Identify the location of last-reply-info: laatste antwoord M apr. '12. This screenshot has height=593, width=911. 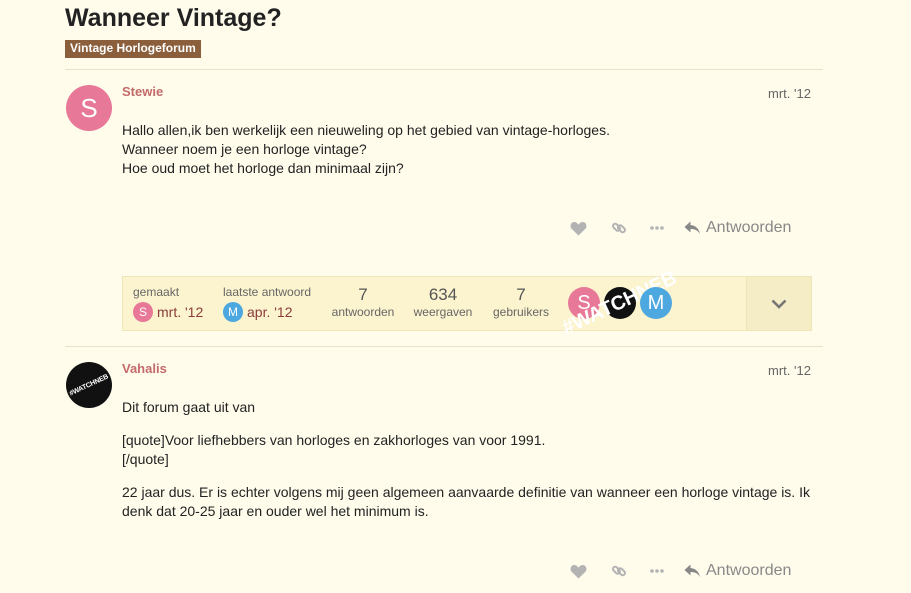
(267, 303).